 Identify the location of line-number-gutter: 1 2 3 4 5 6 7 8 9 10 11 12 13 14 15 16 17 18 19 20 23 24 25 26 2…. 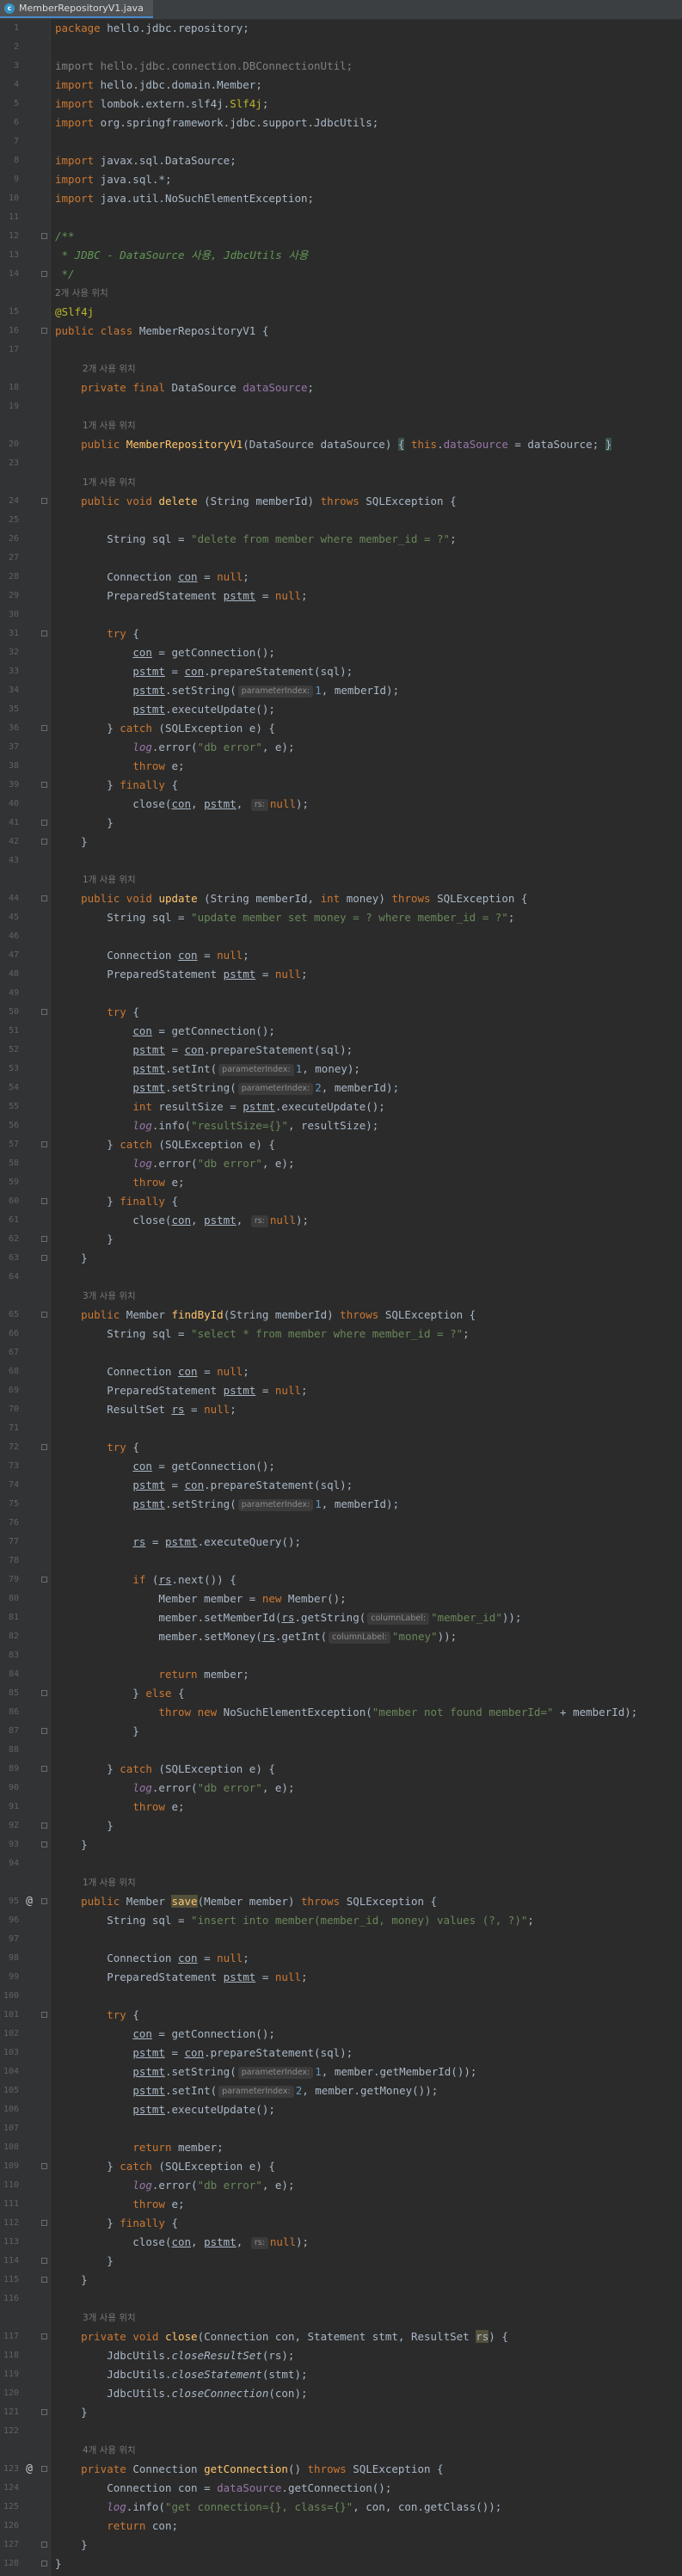
(26, 1297).